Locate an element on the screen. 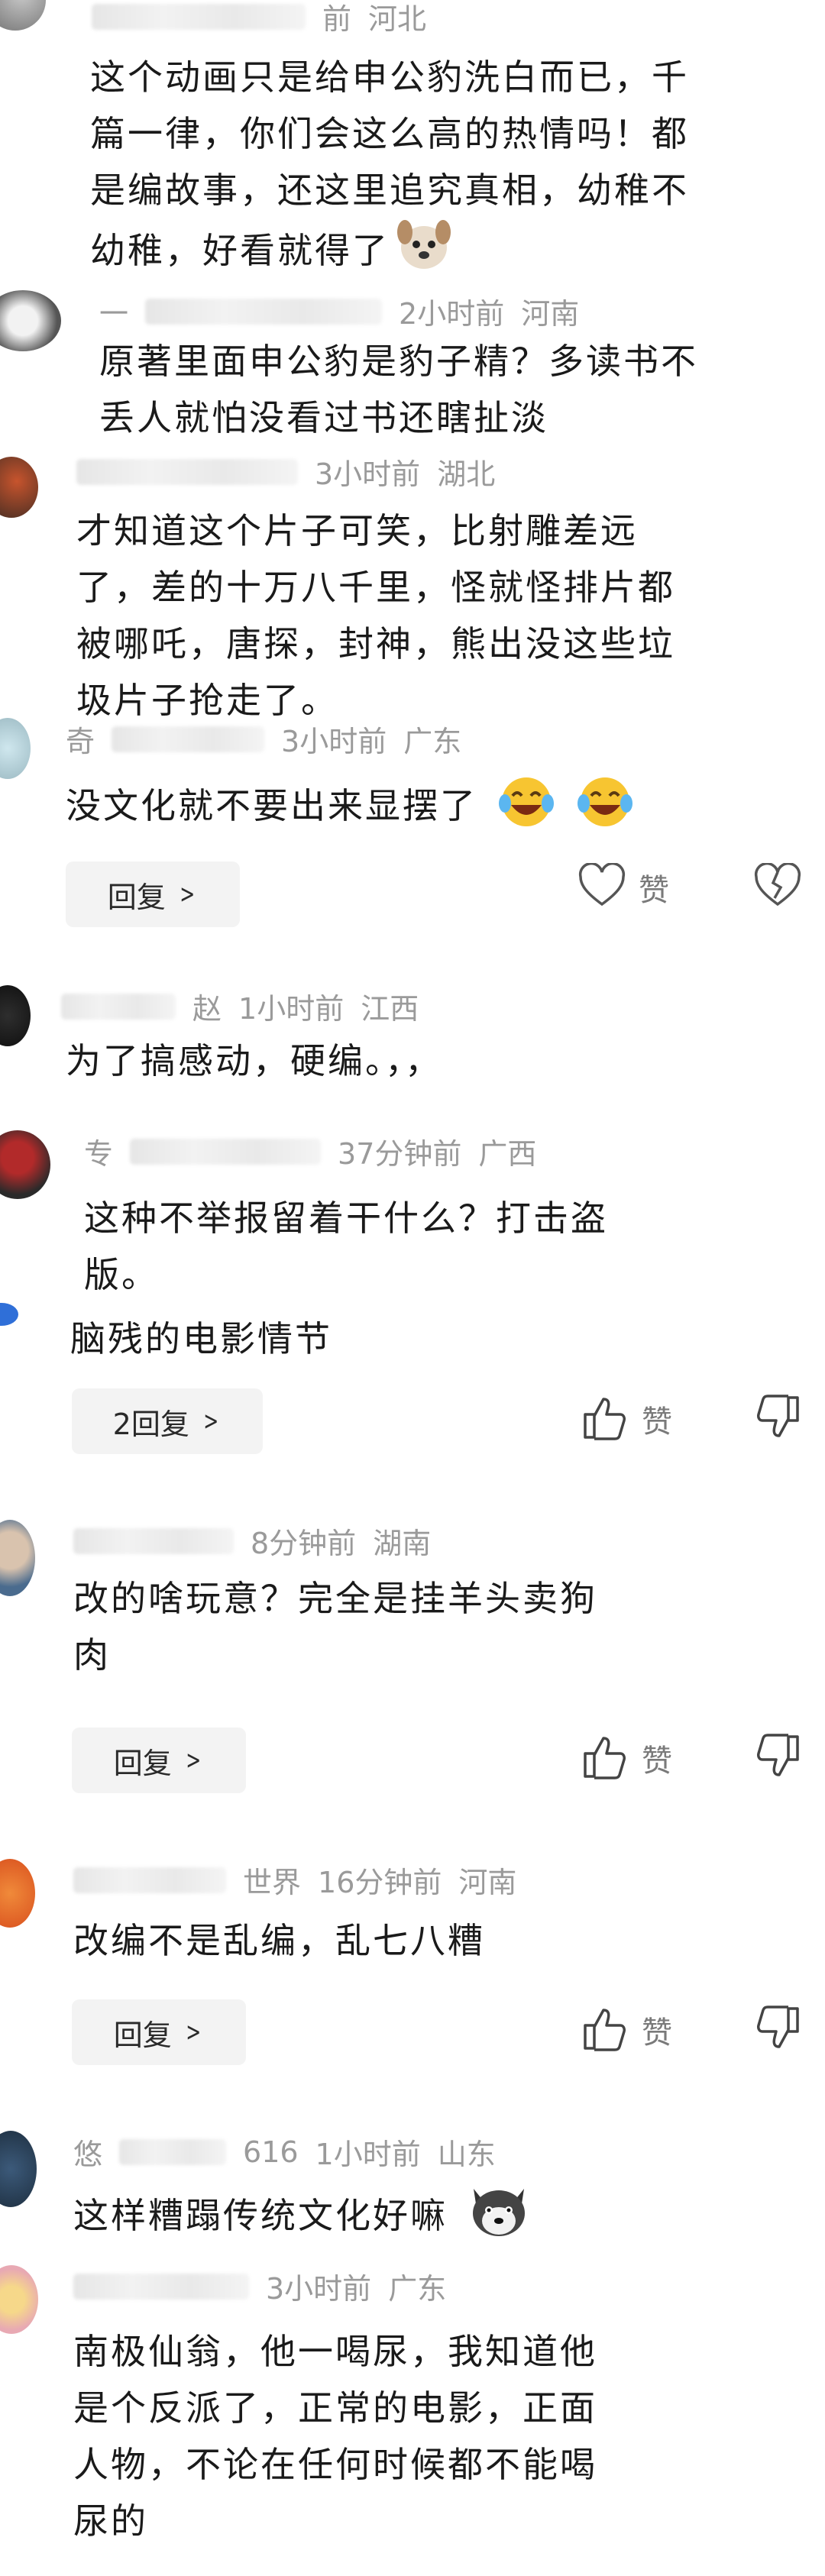 The width and height of the screenshot is (825, 2576). comment-meta: 前 河北 is located at coordinates (259, 18).